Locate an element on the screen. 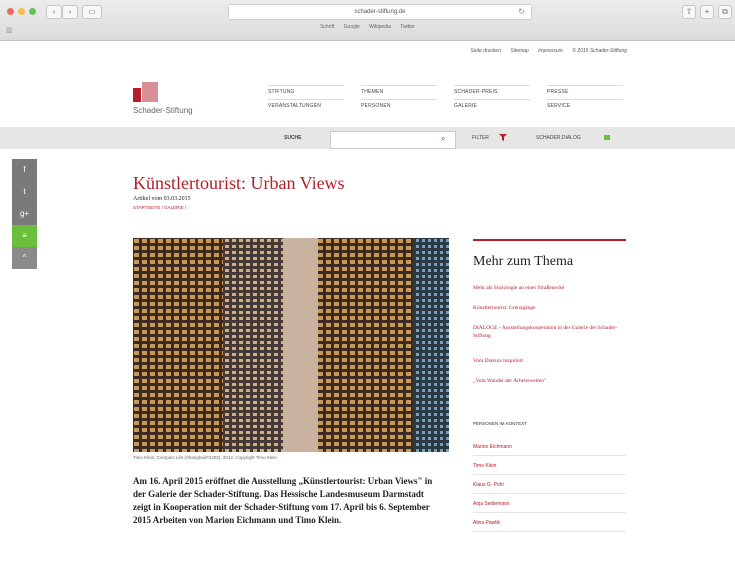 The height and width of the screenshot is (571, 735). tabs-overview-button: ⧉ is located at coordinates (725, 12).